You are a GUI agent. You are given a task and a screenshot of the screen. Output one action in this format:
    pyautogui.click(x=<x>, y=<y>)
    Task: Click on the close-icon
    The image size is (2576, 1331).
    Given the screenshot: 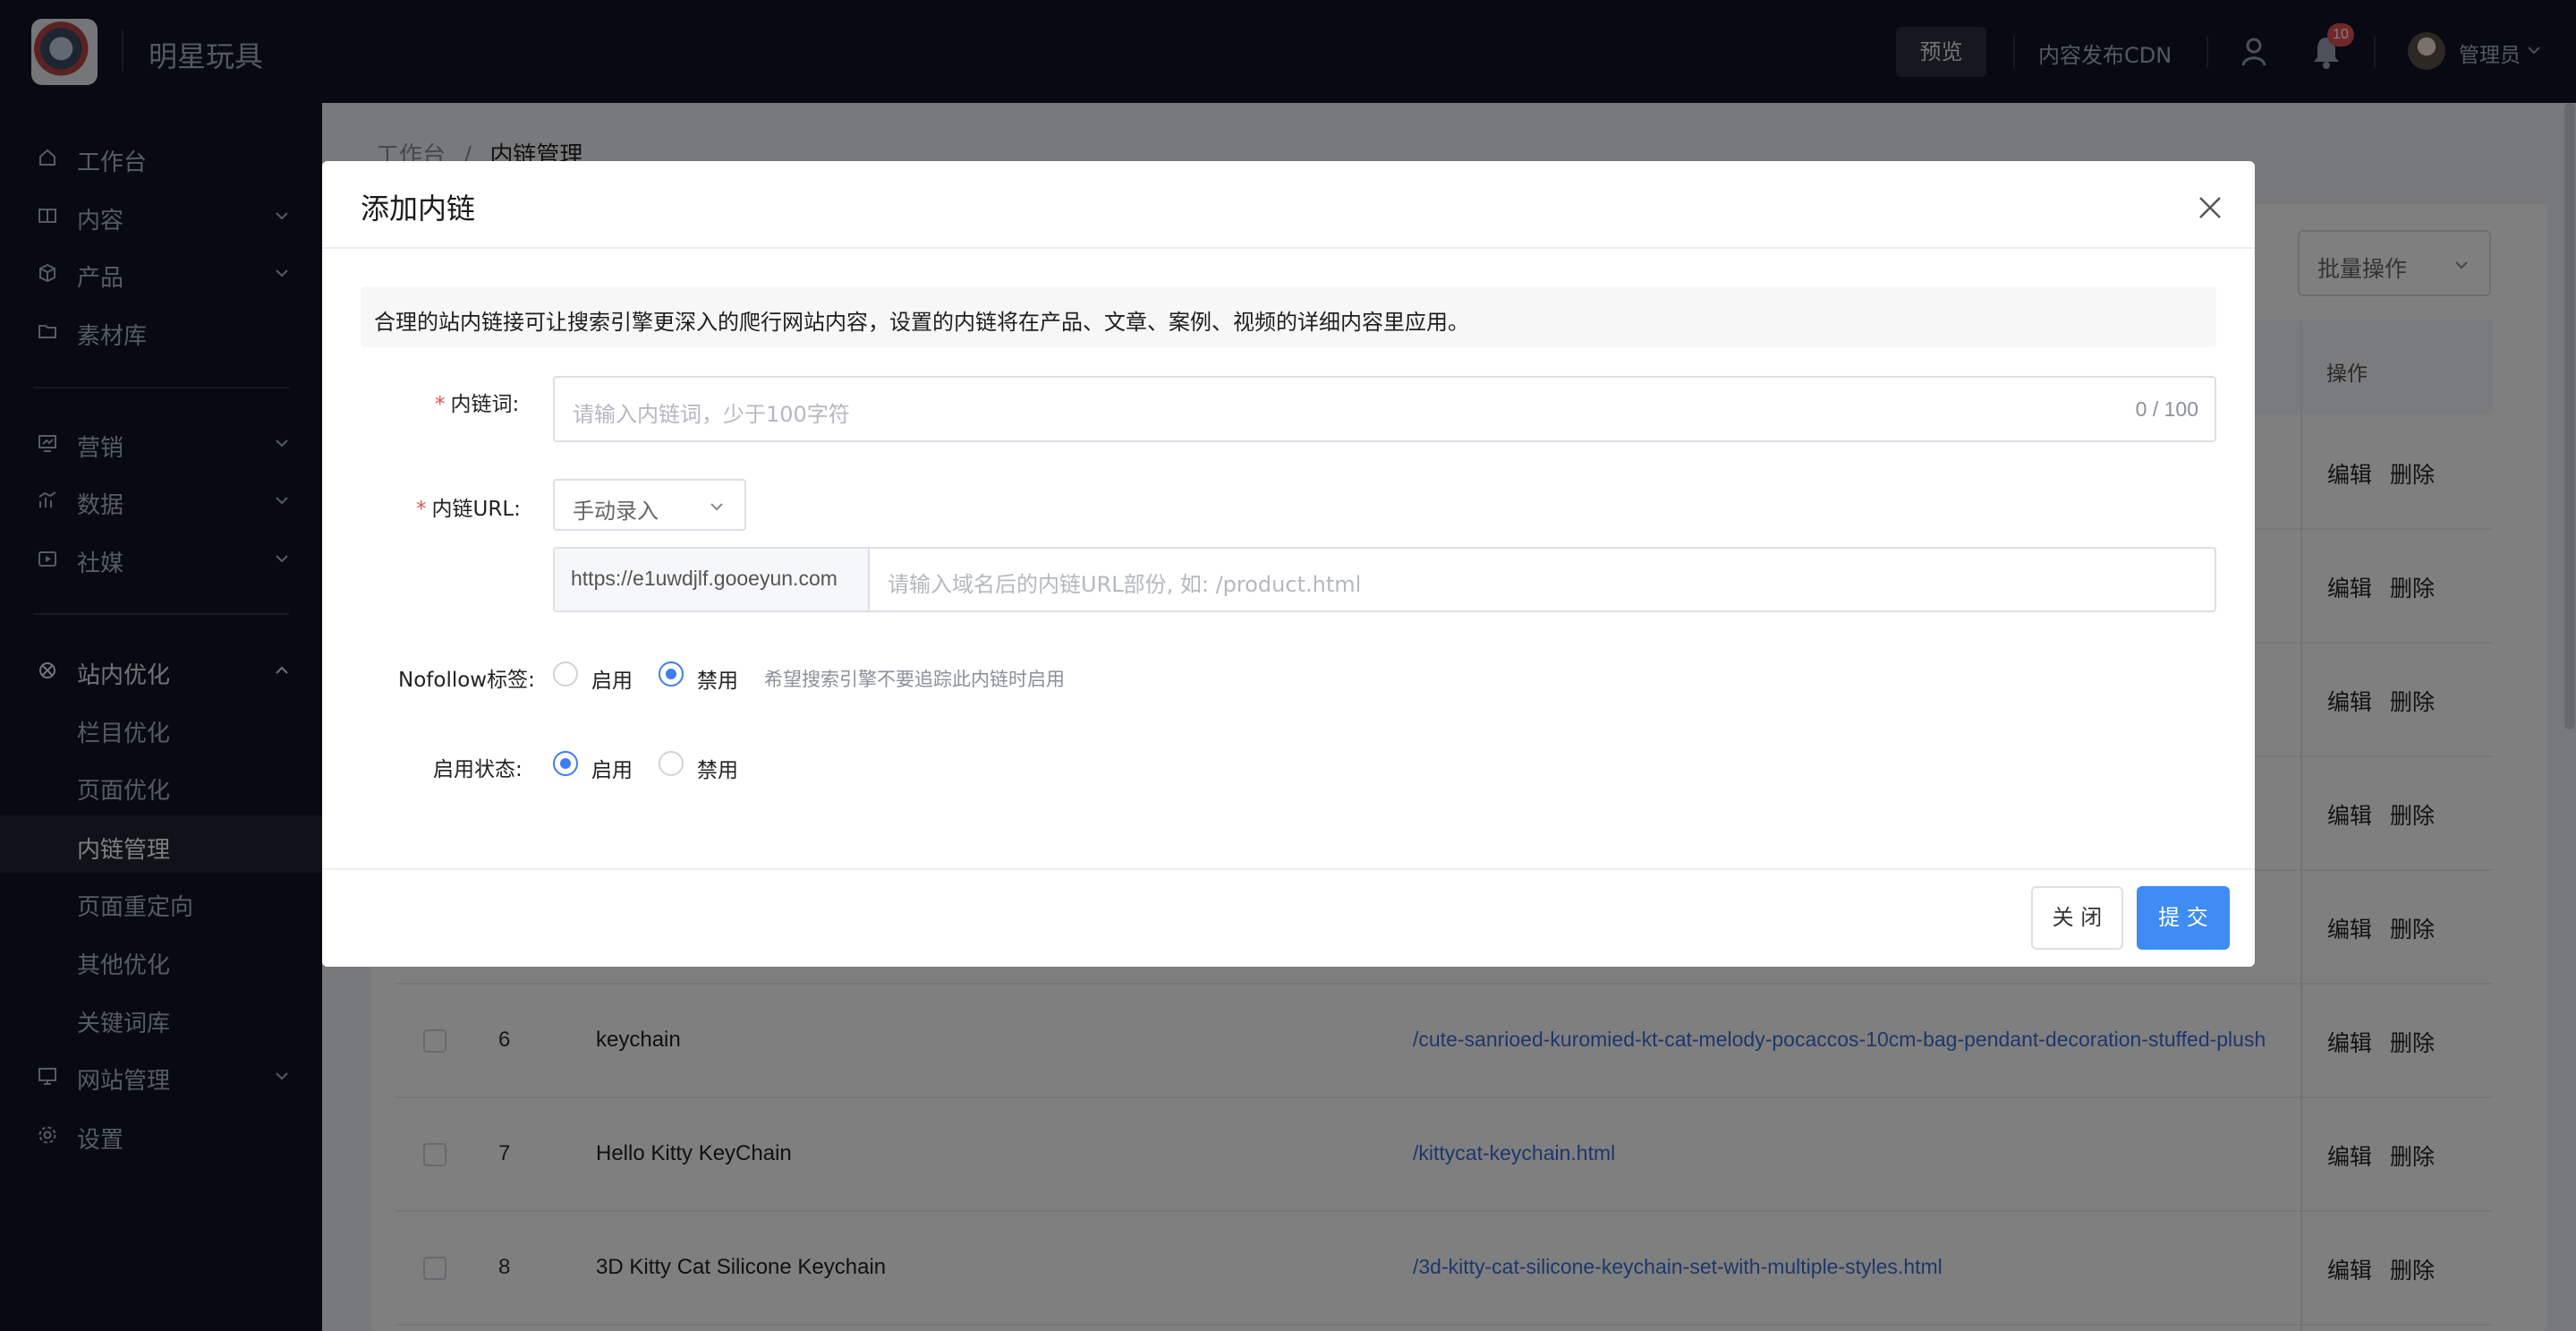 What is the action you would take?
    pyautogui.click(x=2210, y=207)
    